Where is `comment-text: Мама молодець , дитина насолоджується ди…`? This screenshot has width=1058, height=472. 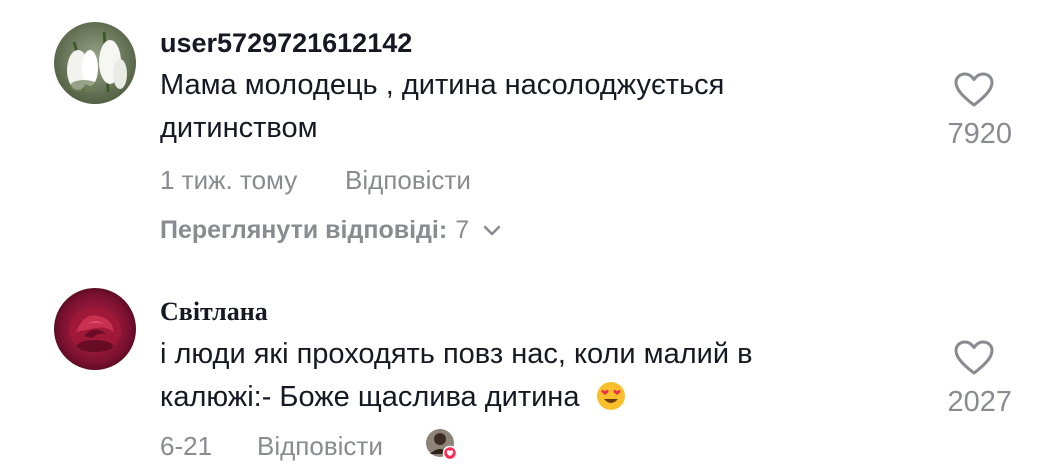 comment-text: Мама молодець , дитина насолоджується ди… is located at coordinates (510, 107).